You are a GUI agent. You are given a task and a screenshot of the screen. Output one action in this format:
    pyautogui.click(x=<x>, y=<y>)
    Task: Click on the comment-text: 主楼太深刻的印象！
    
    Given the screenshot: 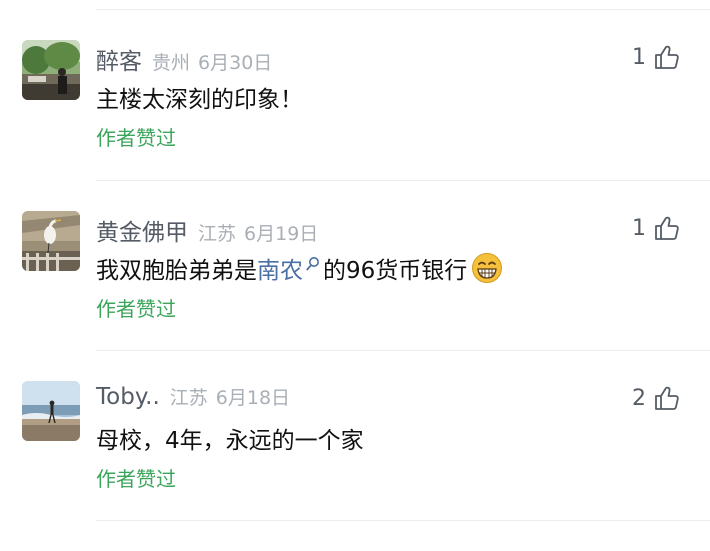 What is the action you would take?
    pyautogui.click(x=199, y=100)
    